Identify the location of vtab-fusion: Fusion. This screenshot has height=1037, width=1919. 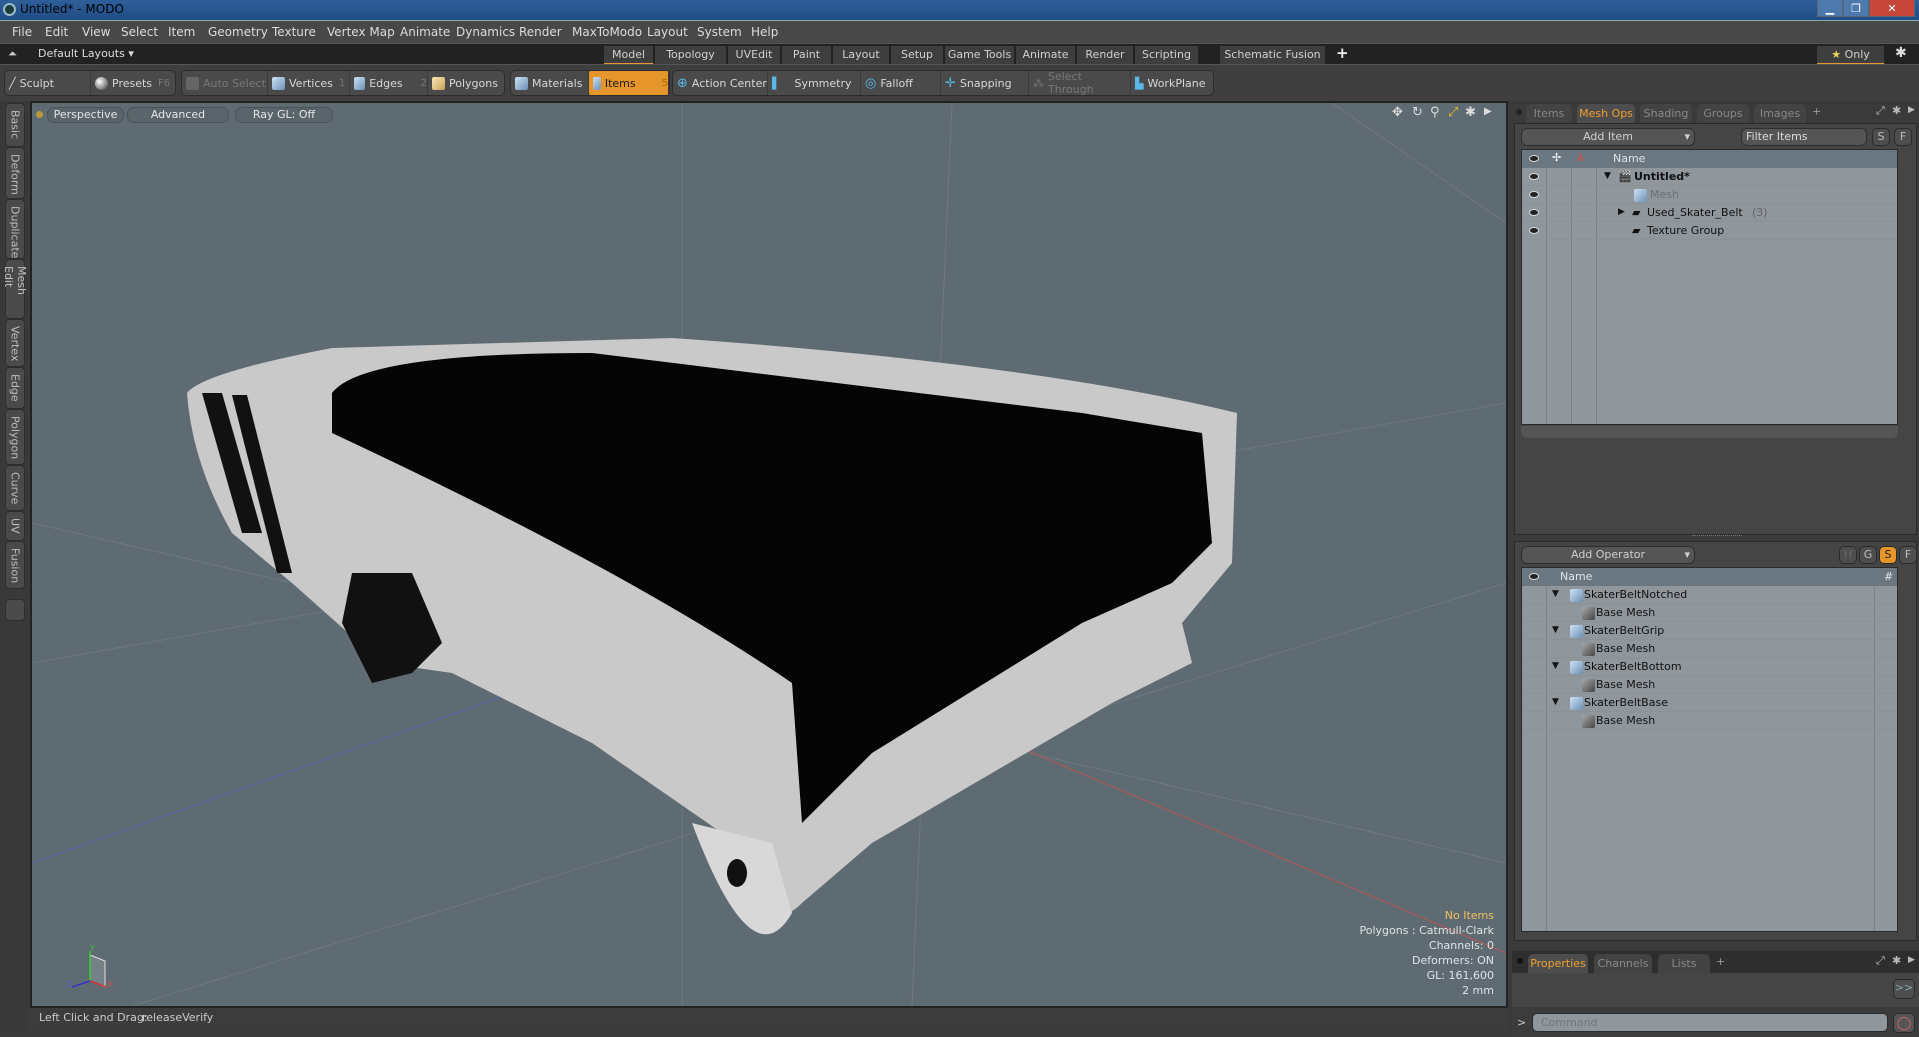
(15, 565).